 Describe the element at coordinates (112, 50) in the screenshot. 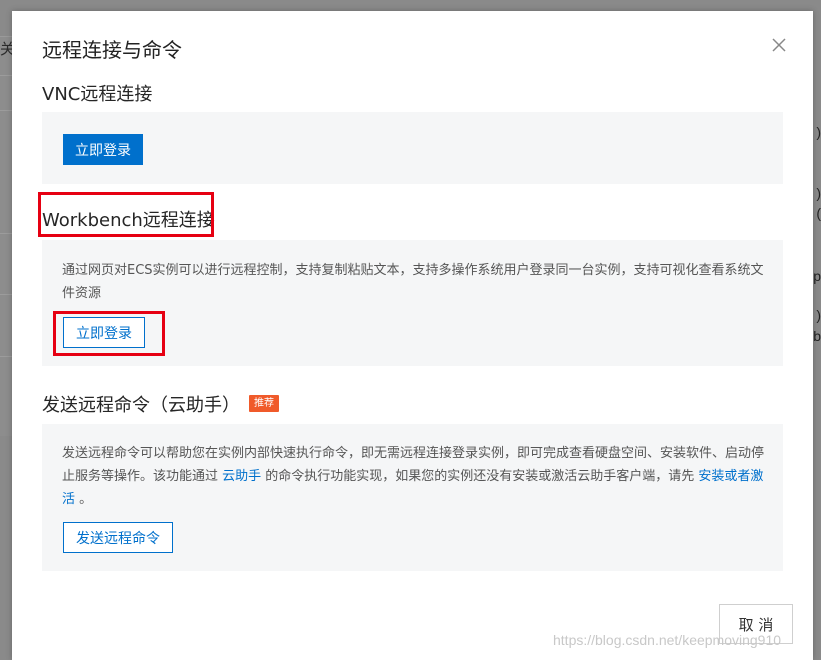

I see `dialog-title: 远程连接与命令` at that location.